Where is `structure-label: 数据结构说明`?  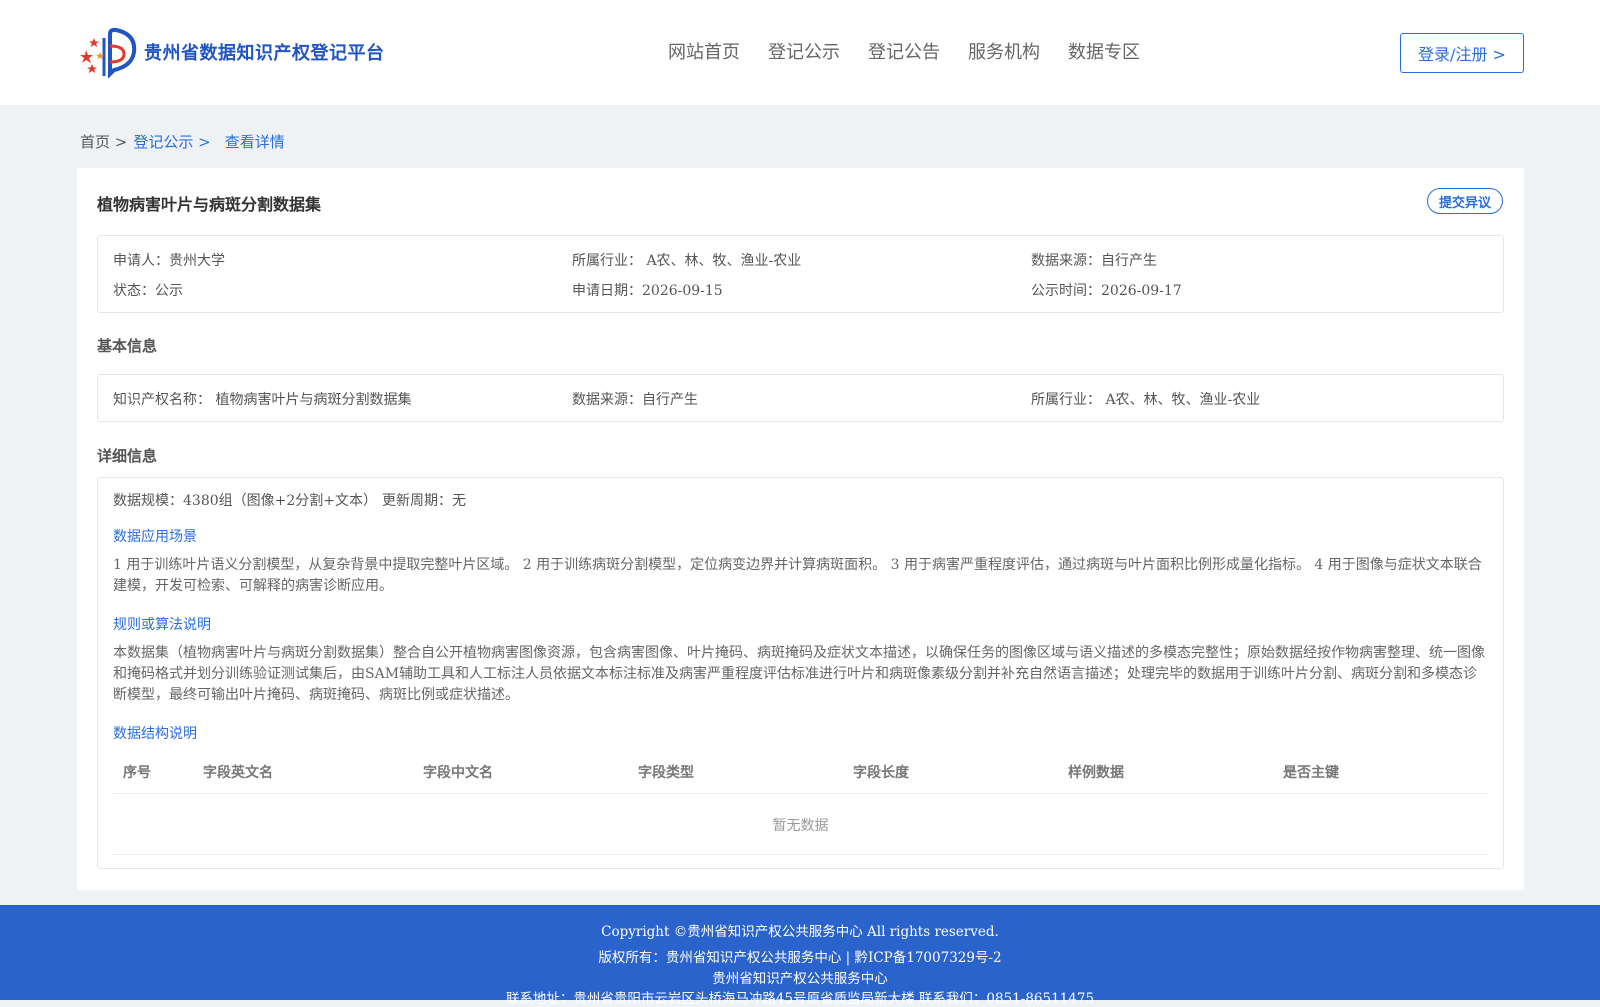 structure-label: 数据结构说明 is located at coordinates (155, 734).